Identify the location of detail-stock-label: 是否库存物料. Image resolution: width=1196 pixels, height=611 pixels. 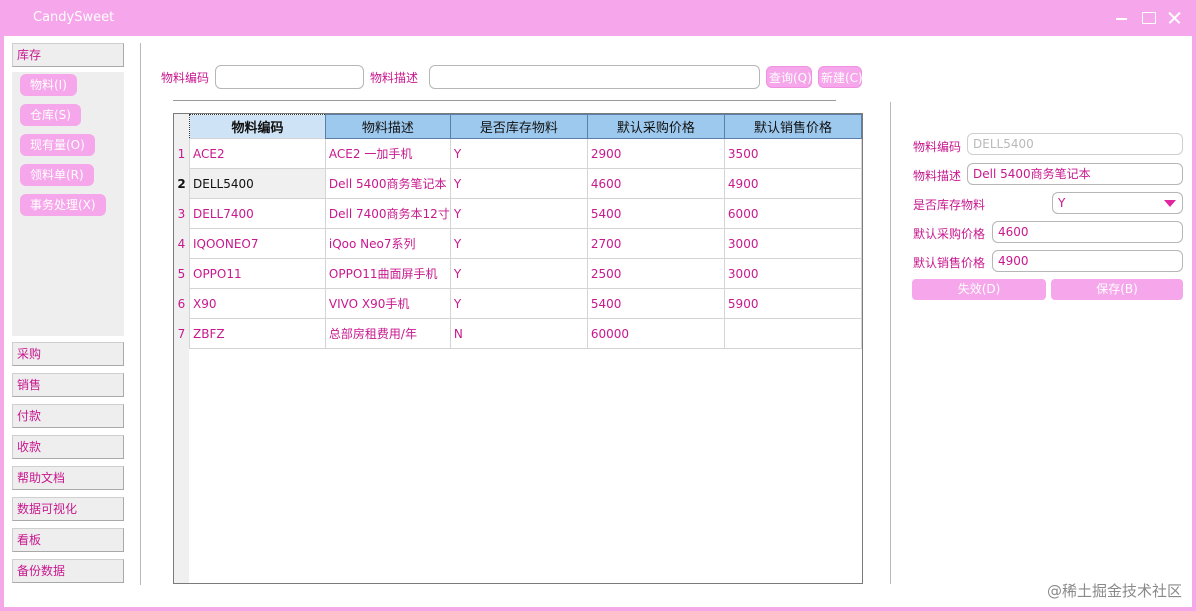
(949, 205).